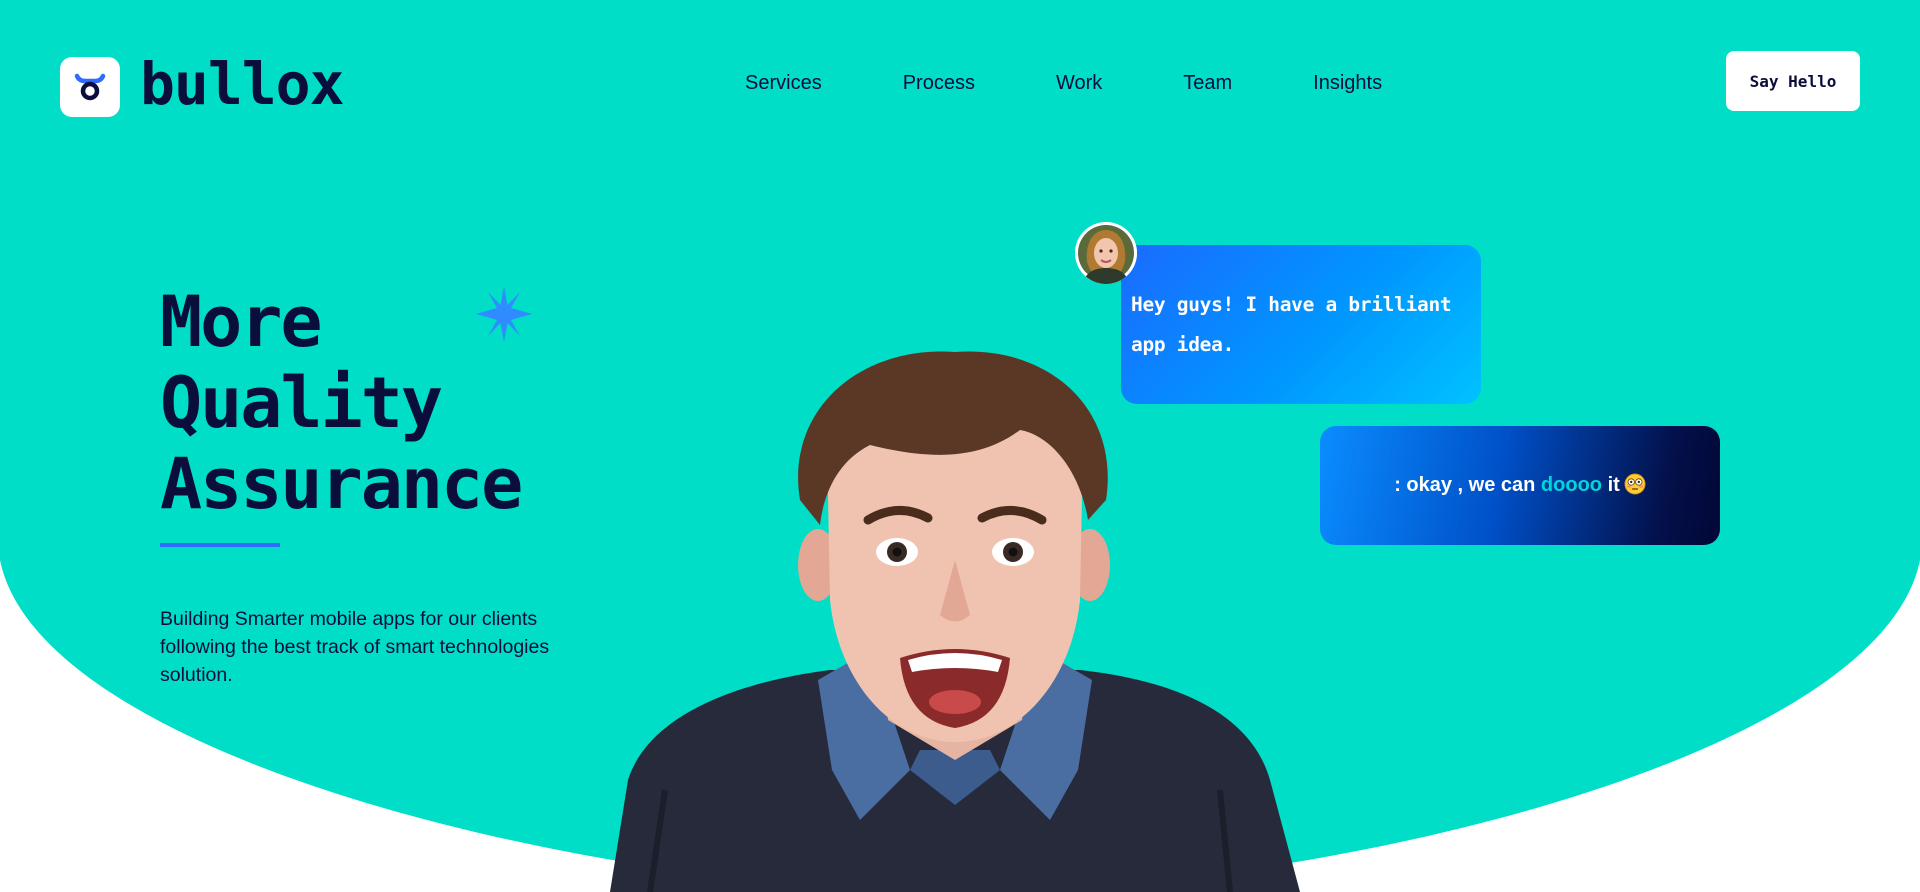 The image size is (1920, 892). Describe the element at coordinates (301, 403) in the screenshot. I see `headline-line-2: Quality` at that location.